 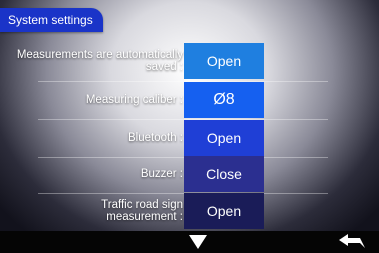 I want to click on road-sign-toggle: Open, so click(x=224, y=211).